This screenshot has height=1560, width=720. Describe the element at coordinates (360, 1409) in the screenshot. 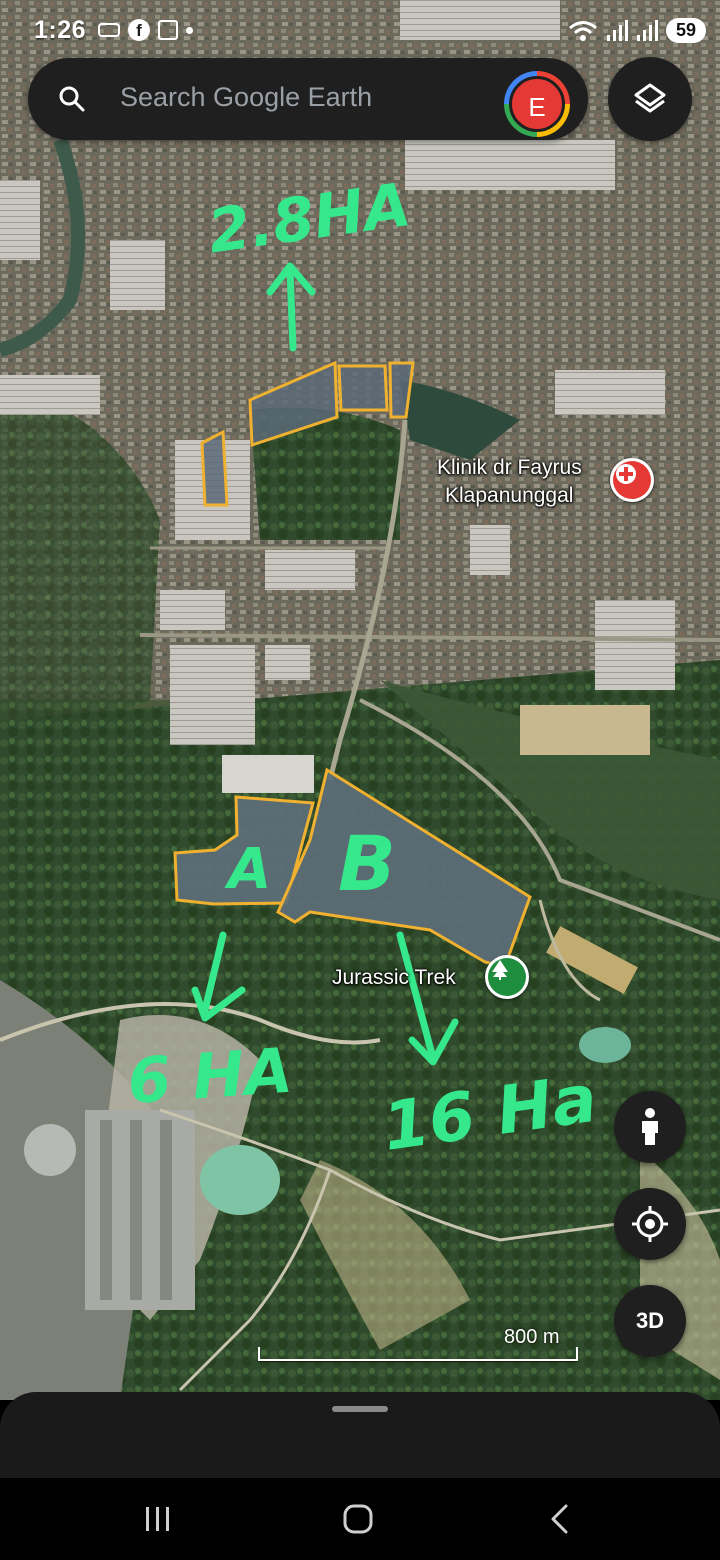

I see `drag-handle` at that location.